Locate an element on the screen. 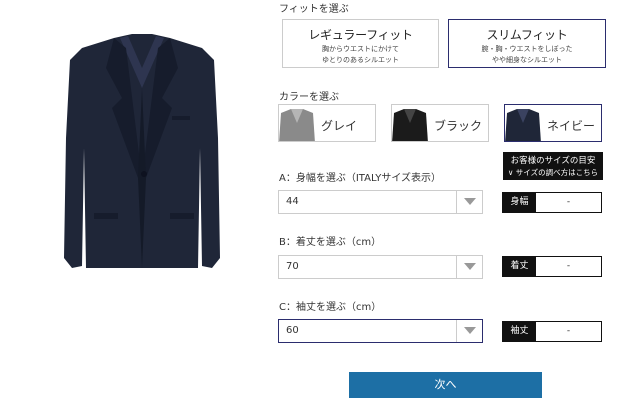 The height and width of the screenshot is (418, 617). color-option-navy: ネイビー is located at coordinates (553, 123).